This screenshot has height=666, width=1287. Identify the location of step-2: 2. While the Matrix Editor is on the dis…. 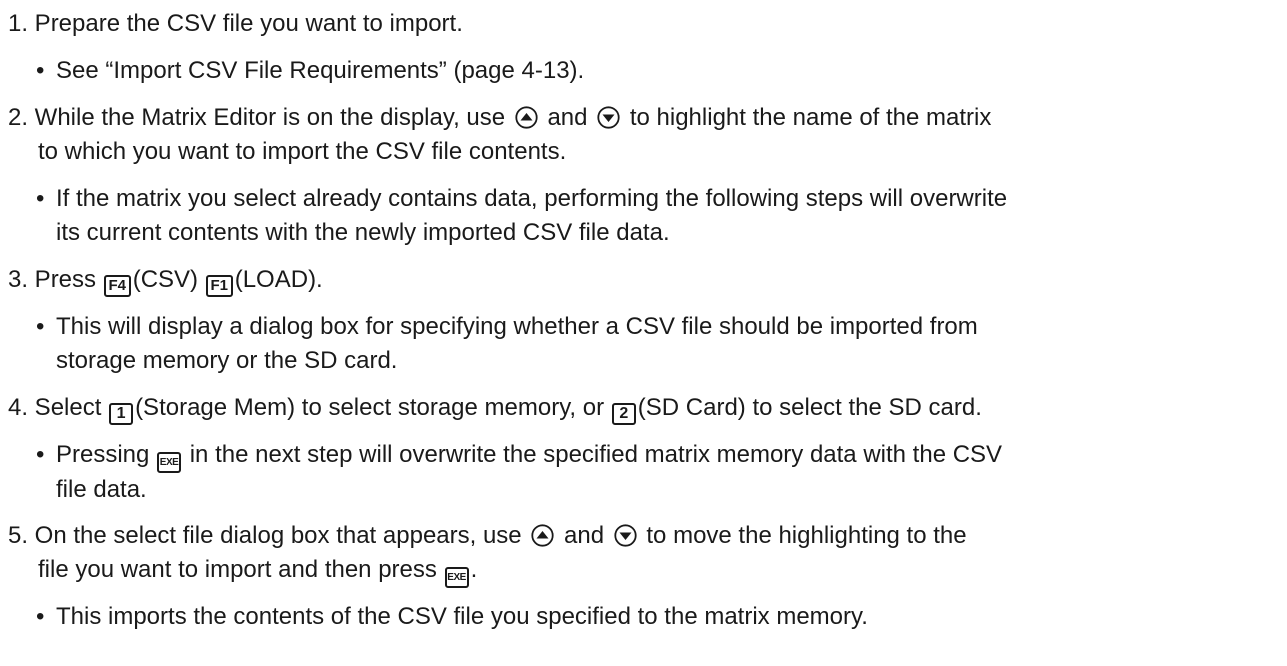
(643, 135).